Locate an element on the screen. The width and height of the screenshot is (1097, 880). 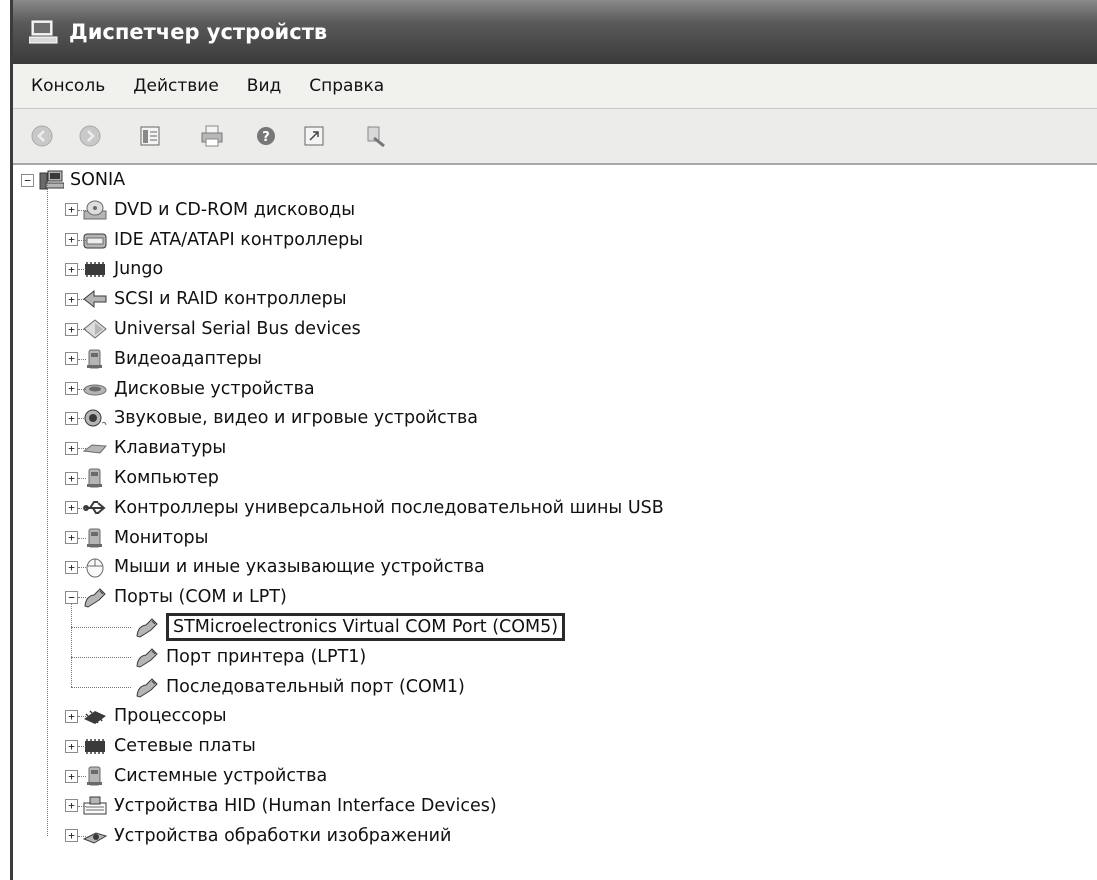
back-icon is located at coordinates (42, 136).